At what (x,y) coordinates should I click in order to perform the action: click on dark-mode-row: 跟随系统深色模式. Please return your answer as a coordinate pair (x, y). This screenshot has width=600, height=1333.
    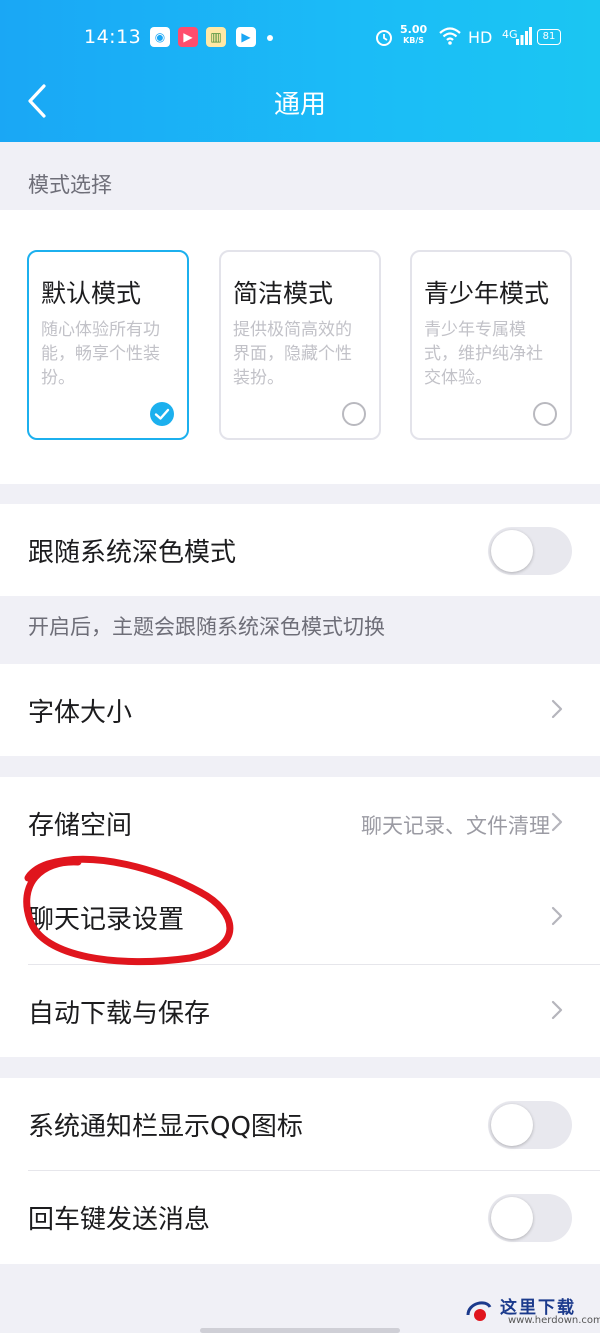
    Looking at the image, I should click on (300, 550).